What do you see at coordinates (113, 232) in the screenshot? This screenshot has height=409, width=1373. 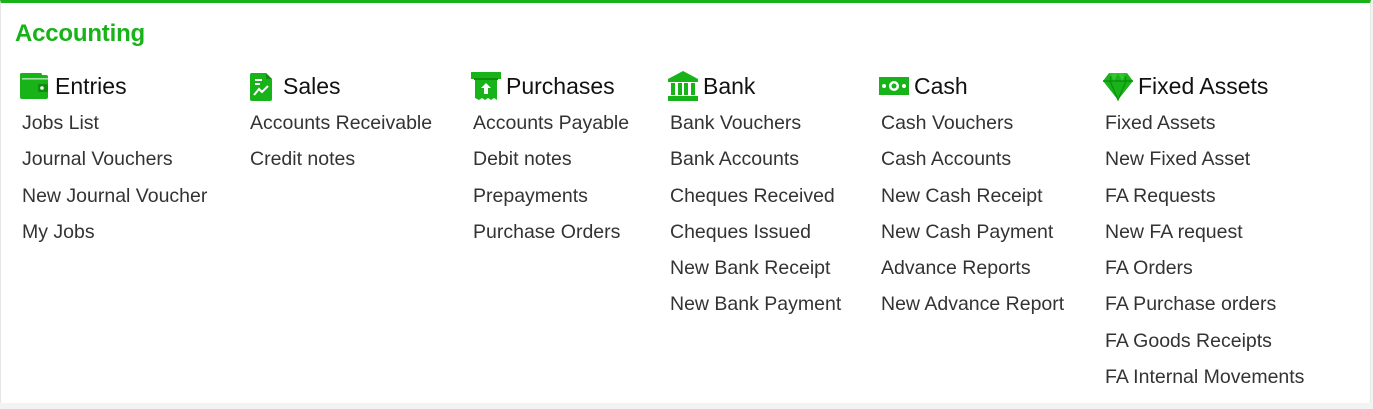 I see `link-my-jobs: My Jobs` at bounding box center [113, 232].